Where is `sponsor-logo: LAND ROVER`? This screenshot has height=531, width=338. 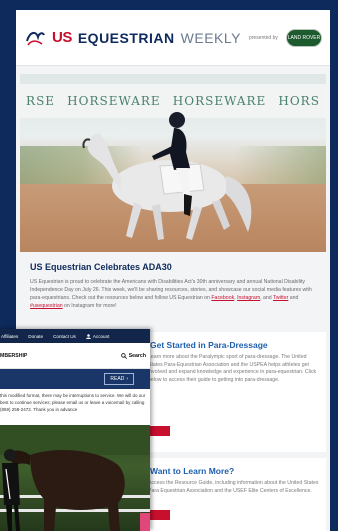 sponsor-logo: LAND ROVER is located at coordinates (304, 37).